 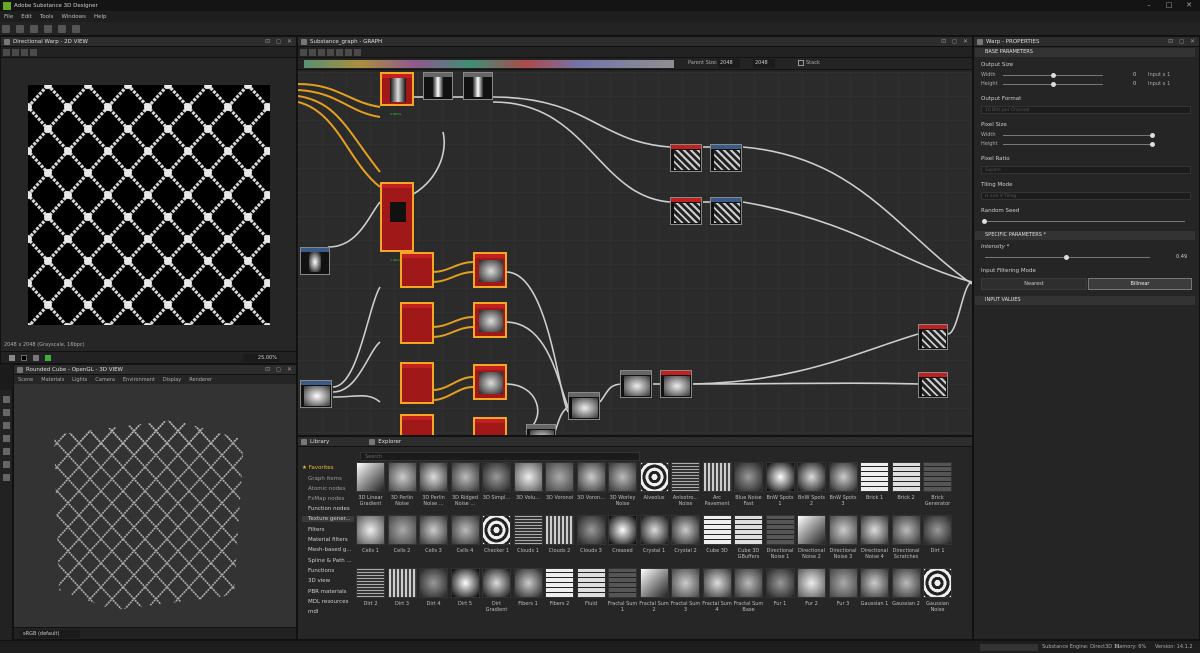 I want to click on colorspace-select: sRGB (default), so click(x=50, y=634).